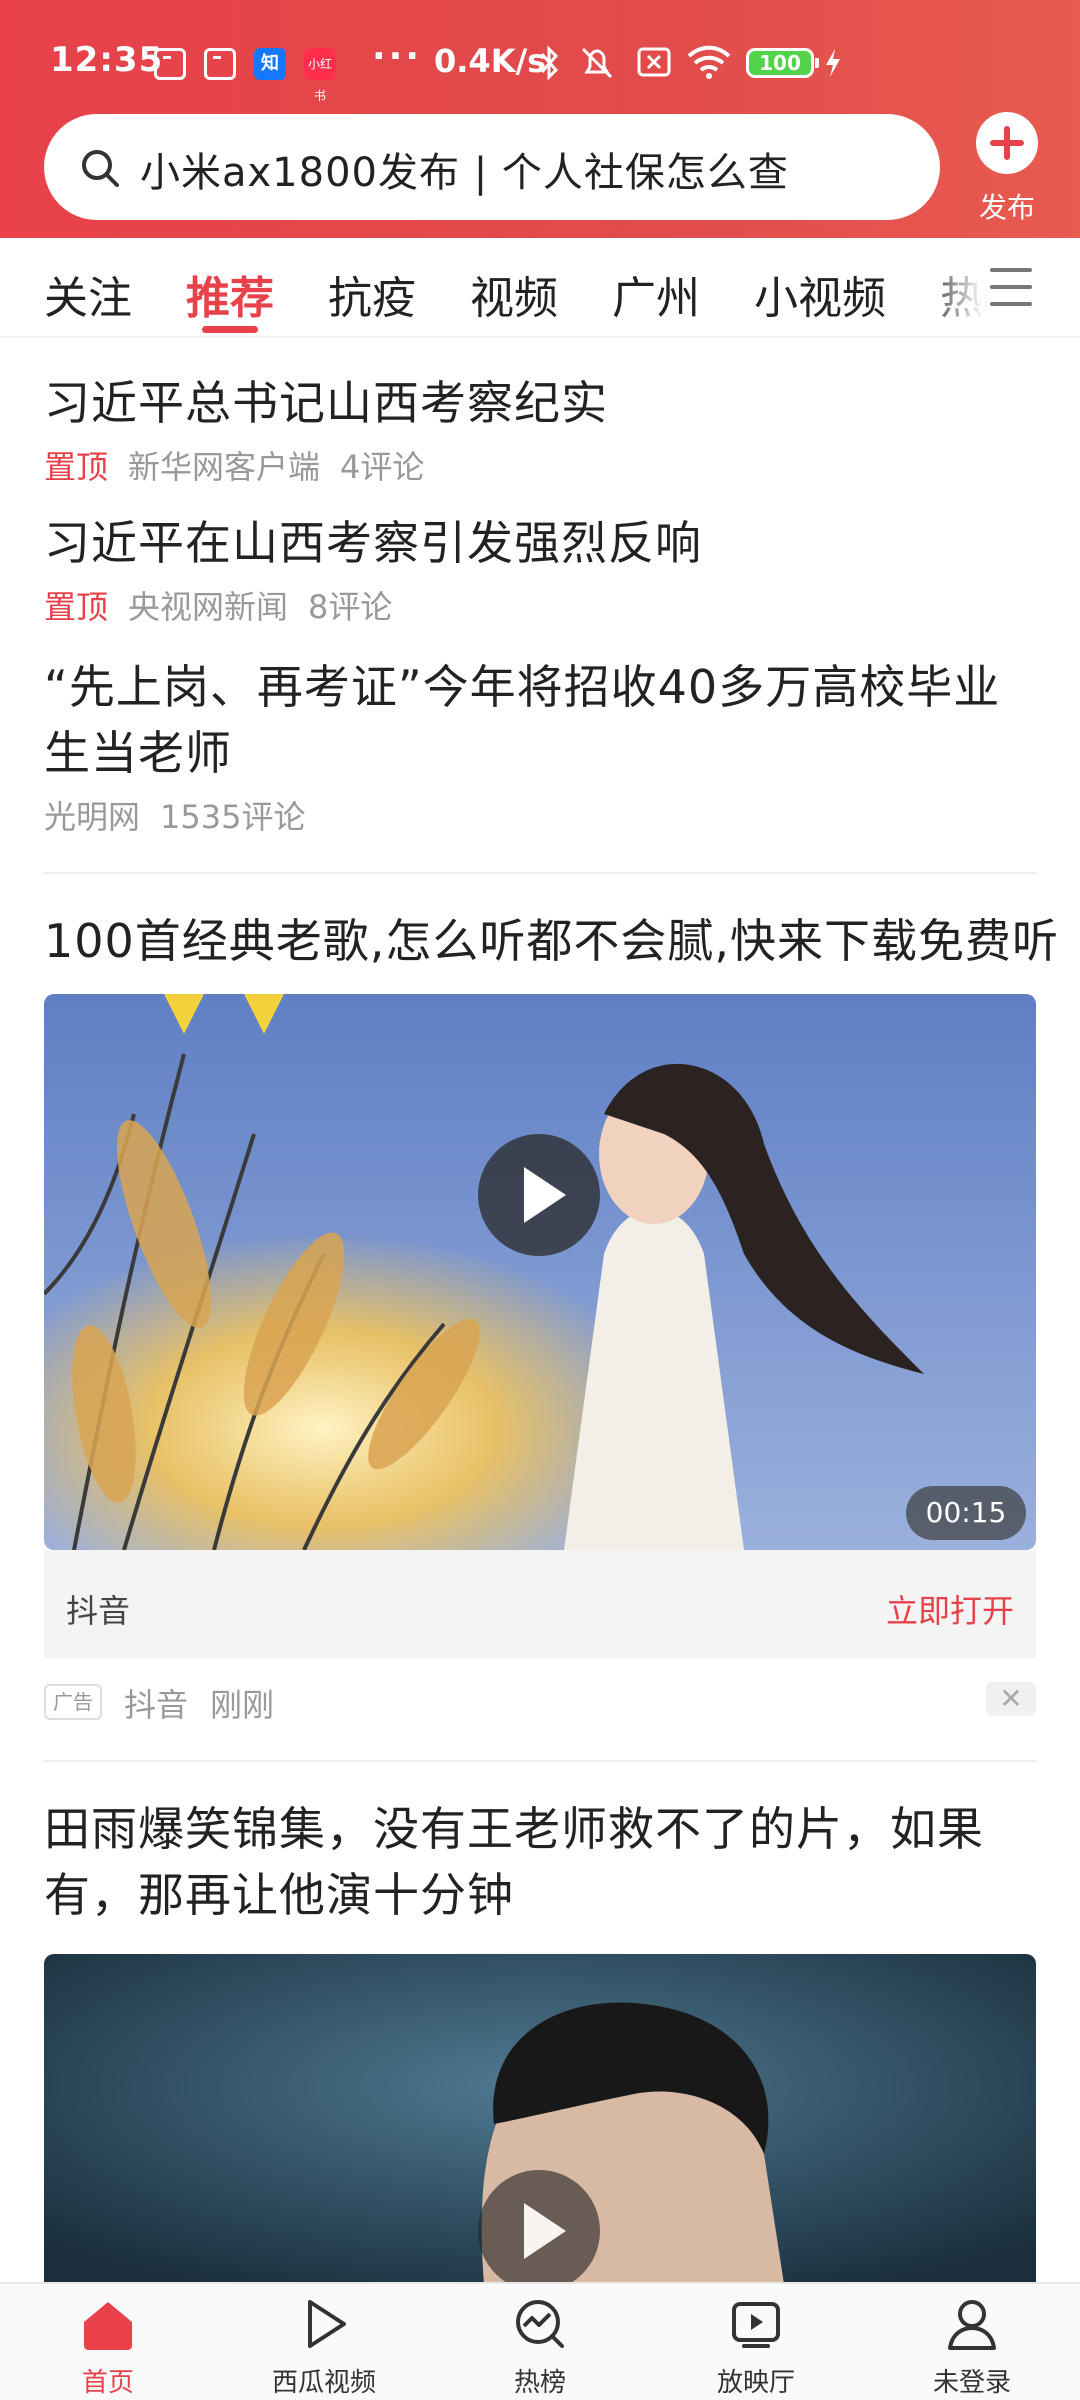 This screenshot has height=2400, width=1080. I want to click on status-bar: 12:35 知 小红书 ··· 0.4K/s 100, so click(540, 55).